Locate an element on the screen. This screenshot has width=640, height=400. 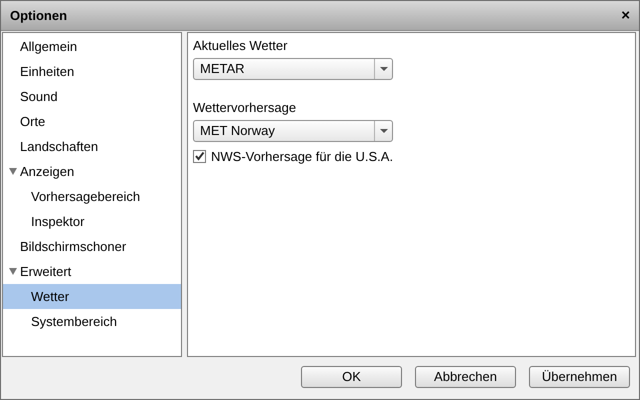
sidebar-item: Bildschirmschoner is located at coordinates (92, 246).